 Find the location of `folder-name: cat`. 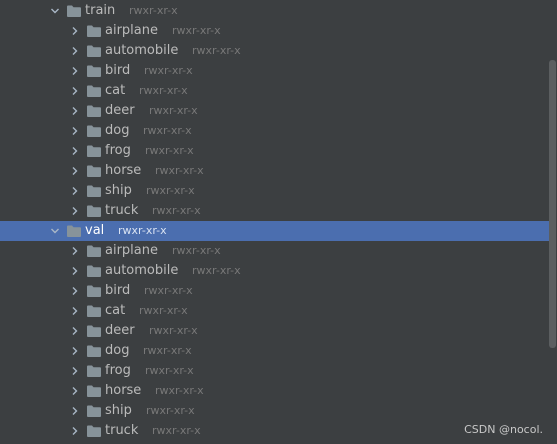

folder-name: cat is located at coordinates (115, 310).